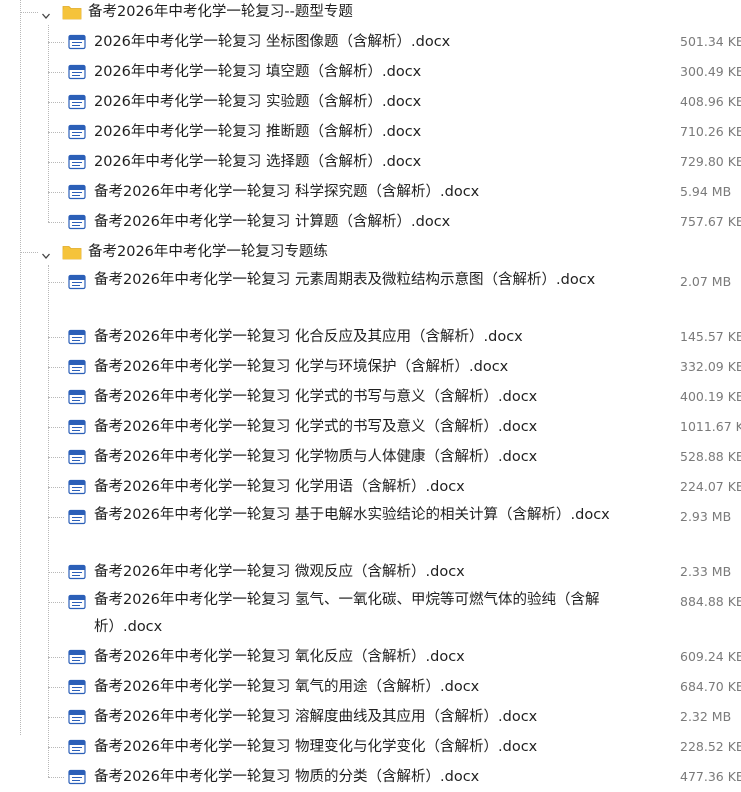 Image resolution: width=741 pixels, height=792 pixels. I want to click on folder-row: 备考2026年中考化学一轮复习--题型专题, so click(370, 13).